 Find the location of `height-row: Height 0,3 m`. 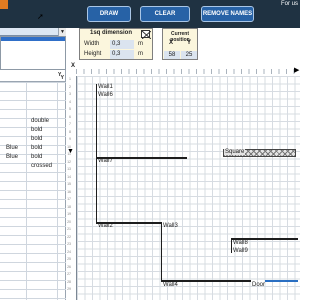

height-row: Height 0,3 m is located at coordinates (117, 54).